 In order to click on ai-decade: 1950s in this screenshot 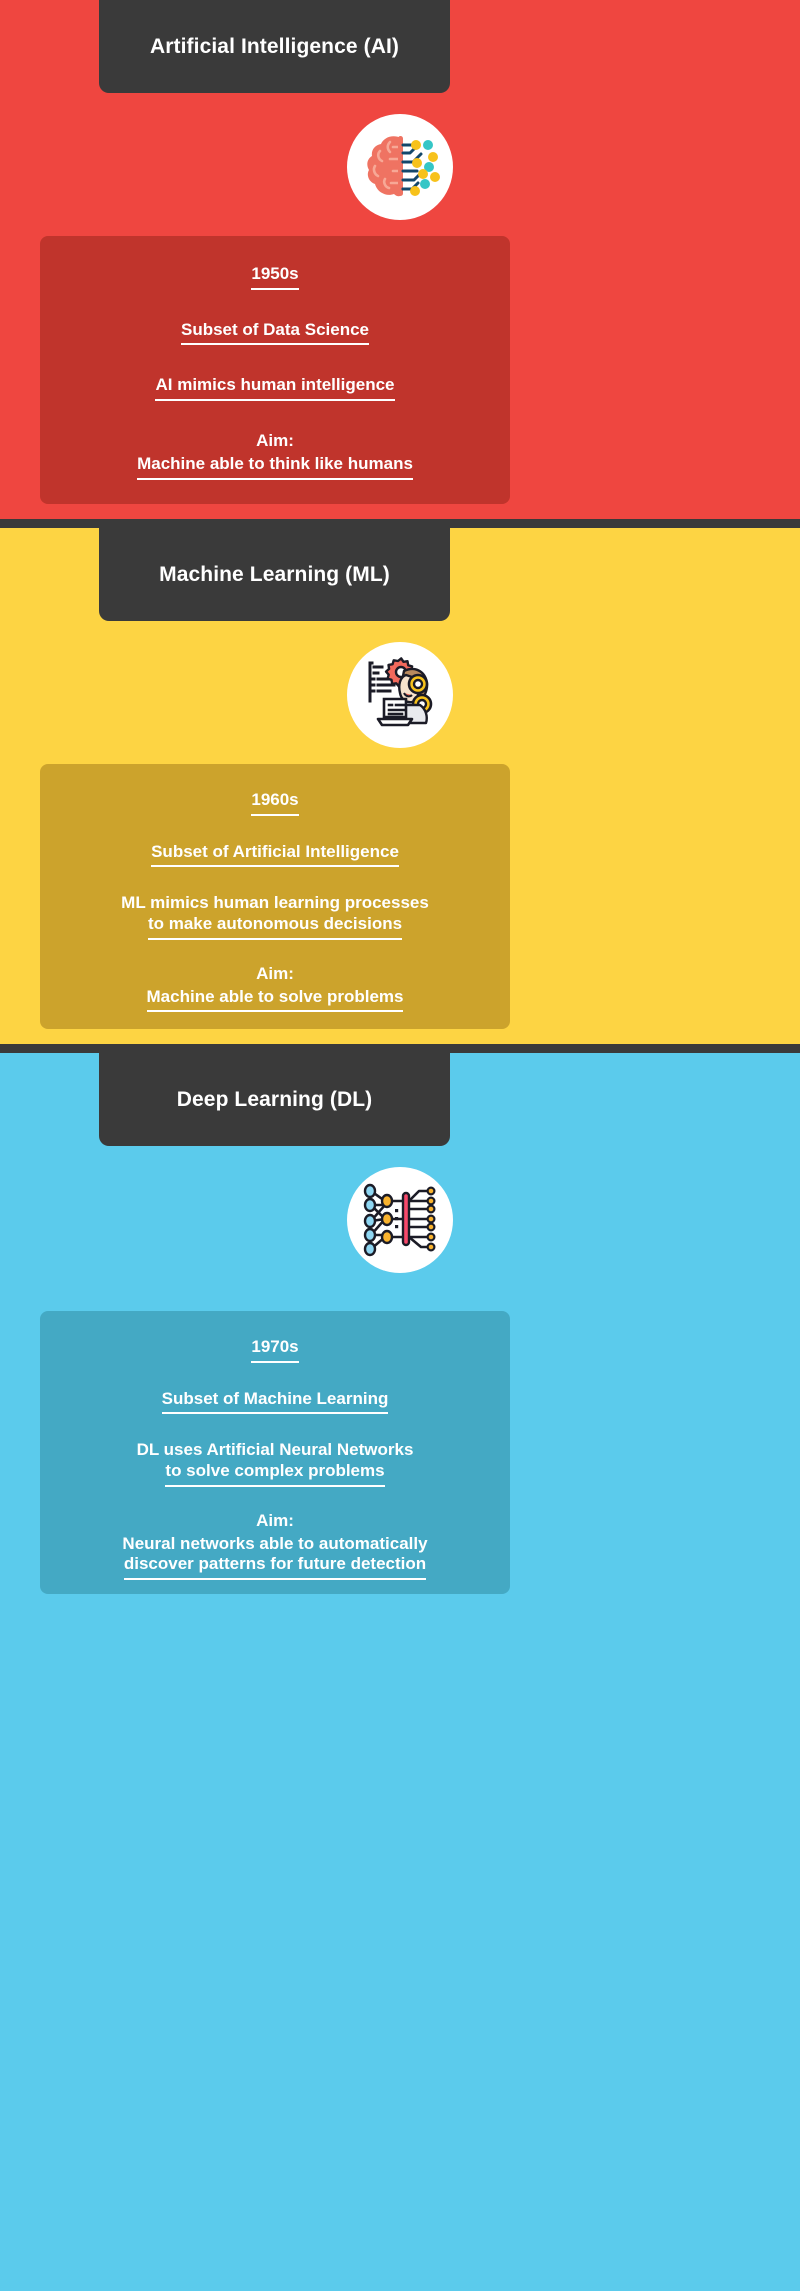, I will do `click(275, 277)`.